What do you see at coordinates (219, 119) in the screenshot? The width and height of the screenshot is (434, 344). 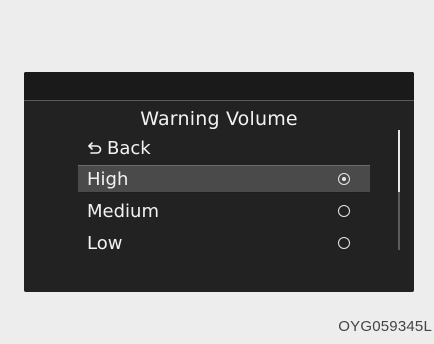 I see `menu-title: Warning Volume` at bounding box center [219, 119].